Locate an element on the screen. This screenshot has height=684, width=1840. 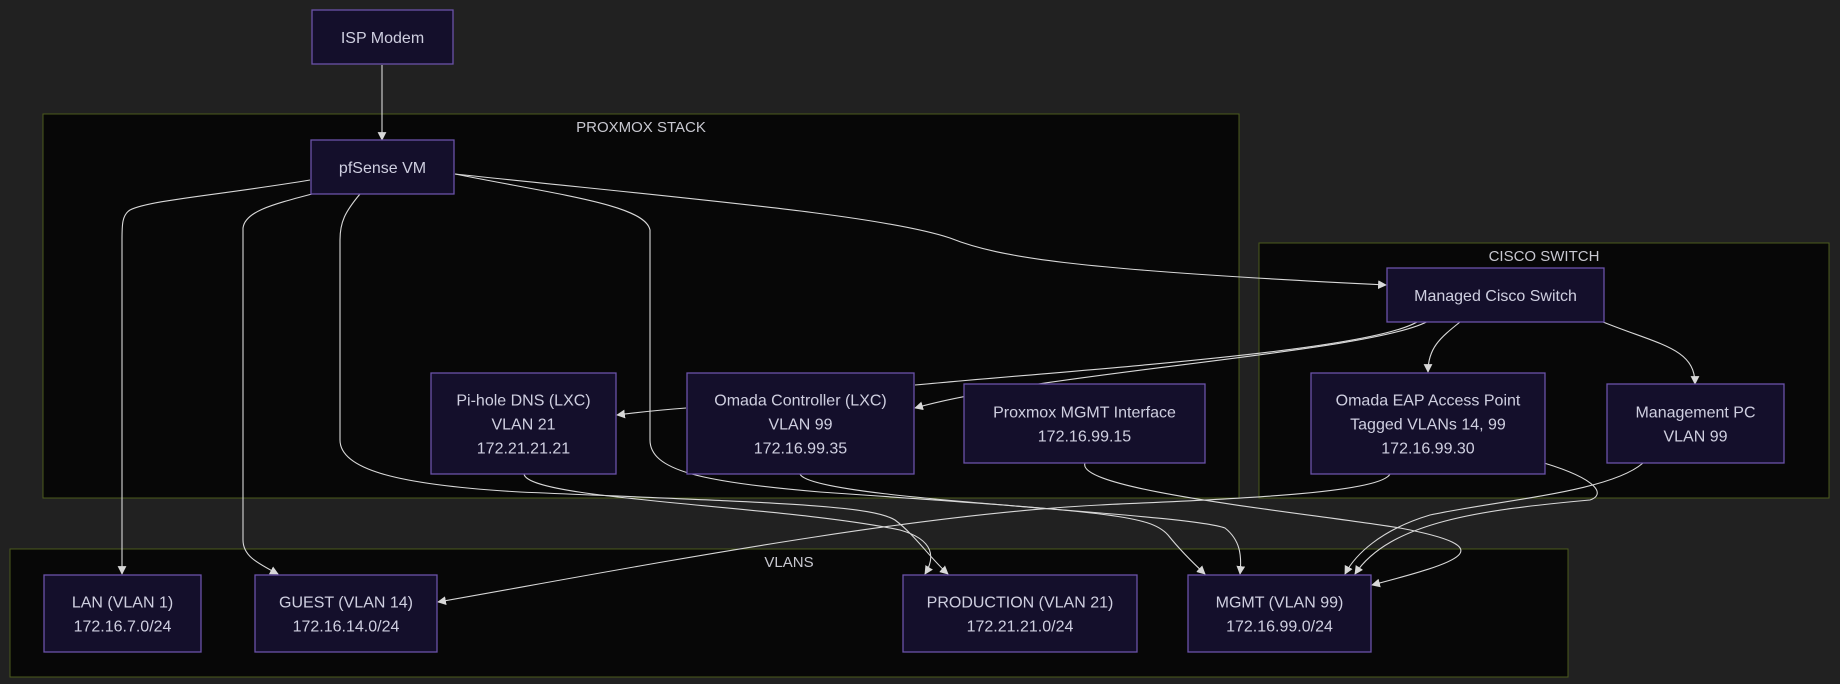
guest-line-2: 172.16.14.0/24 is located at coordinates (346, 627).